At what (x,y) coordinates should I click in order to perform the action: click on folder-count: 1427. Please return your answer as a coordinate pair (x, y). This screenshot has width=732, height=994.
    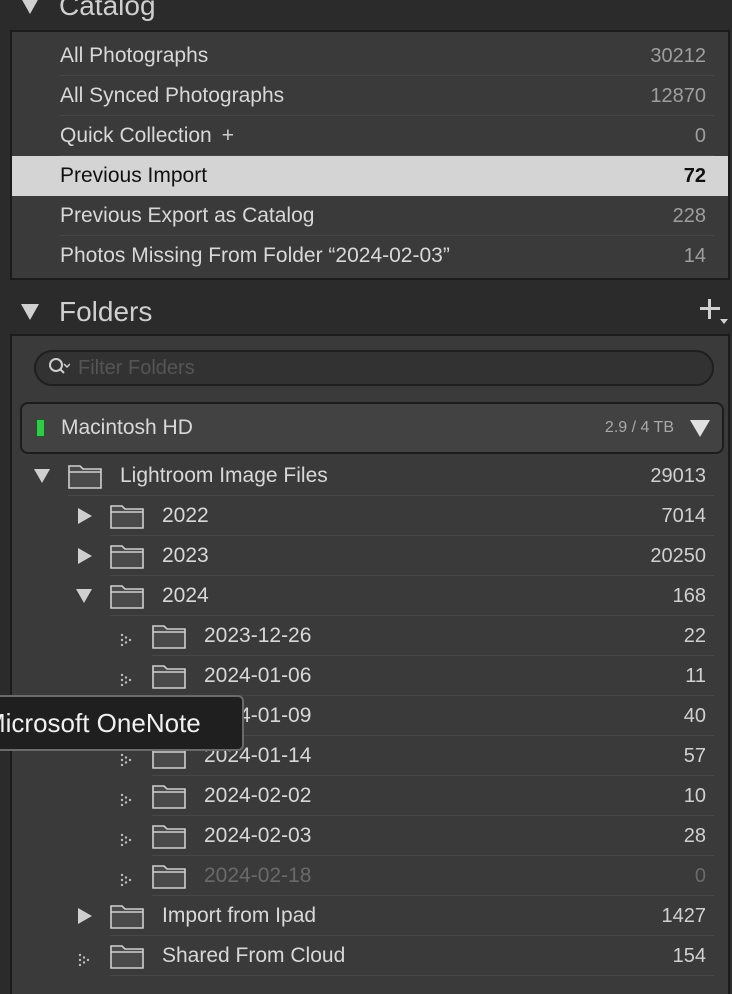
    Looking at the image, I should click on (684, 915).